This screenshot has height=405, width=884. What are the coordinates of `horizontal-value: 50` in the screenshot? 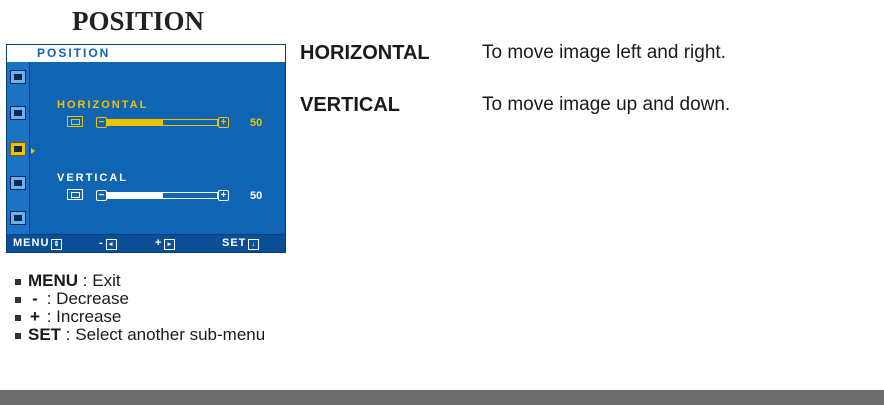 It's located at (256, 123).